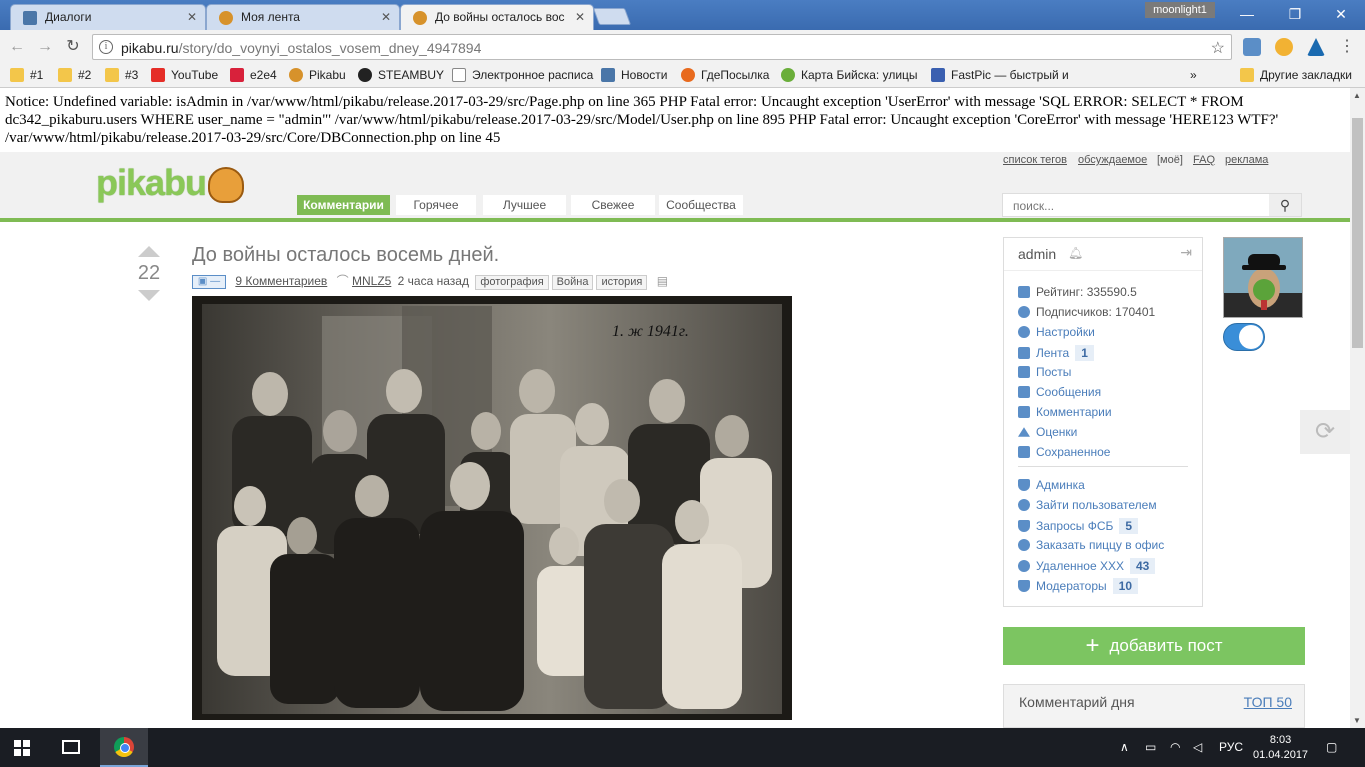 This screenshot has height=767, width=1365. Describe the element at coordinates (22, 748) in the screenshot. I see `windows-start-icon` at that location.